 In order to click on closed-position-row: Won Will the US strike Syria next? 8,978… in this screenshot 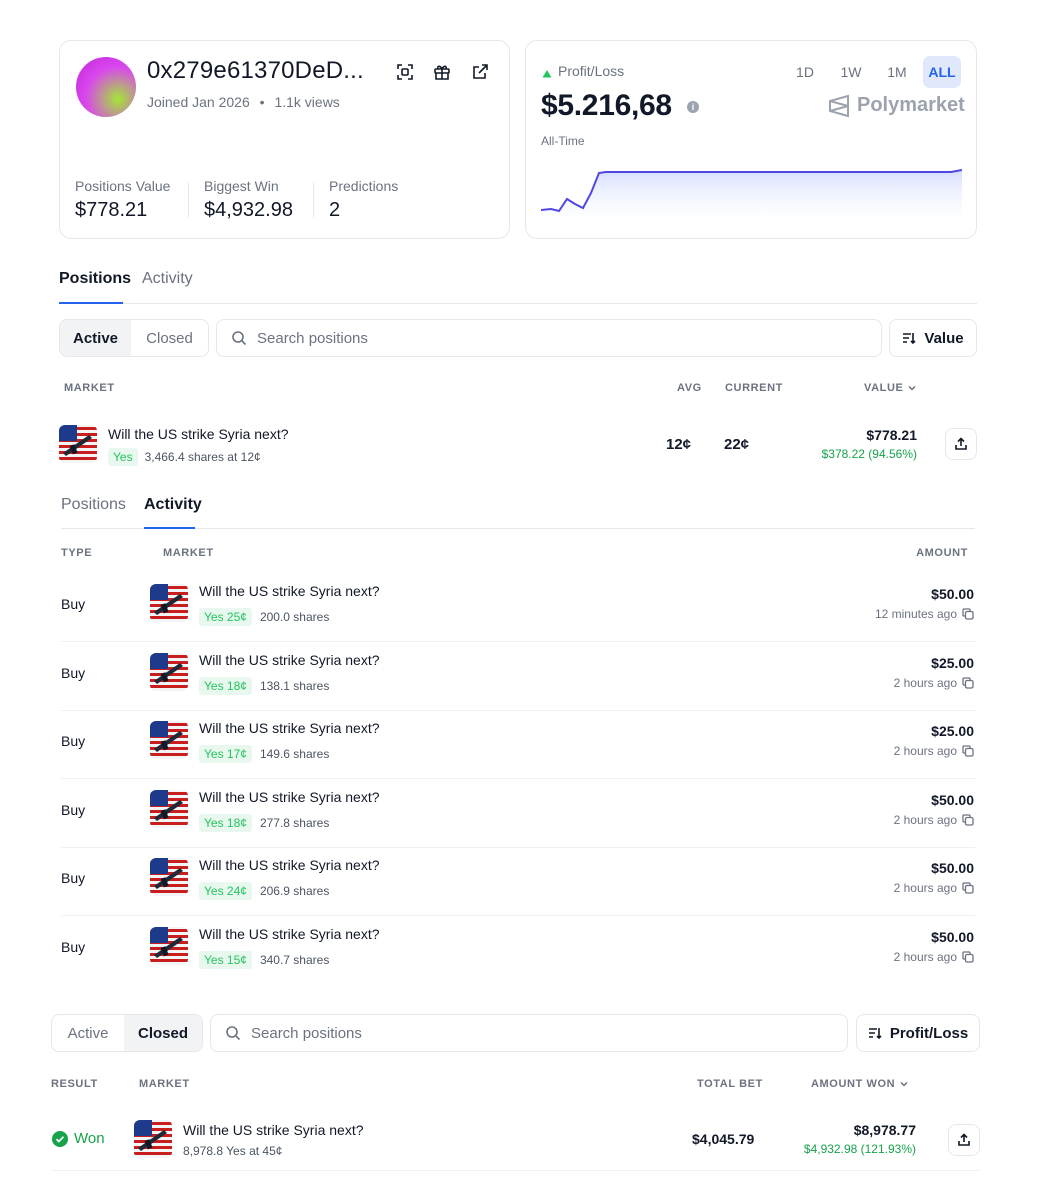, I will do `click(515, 1140)`.